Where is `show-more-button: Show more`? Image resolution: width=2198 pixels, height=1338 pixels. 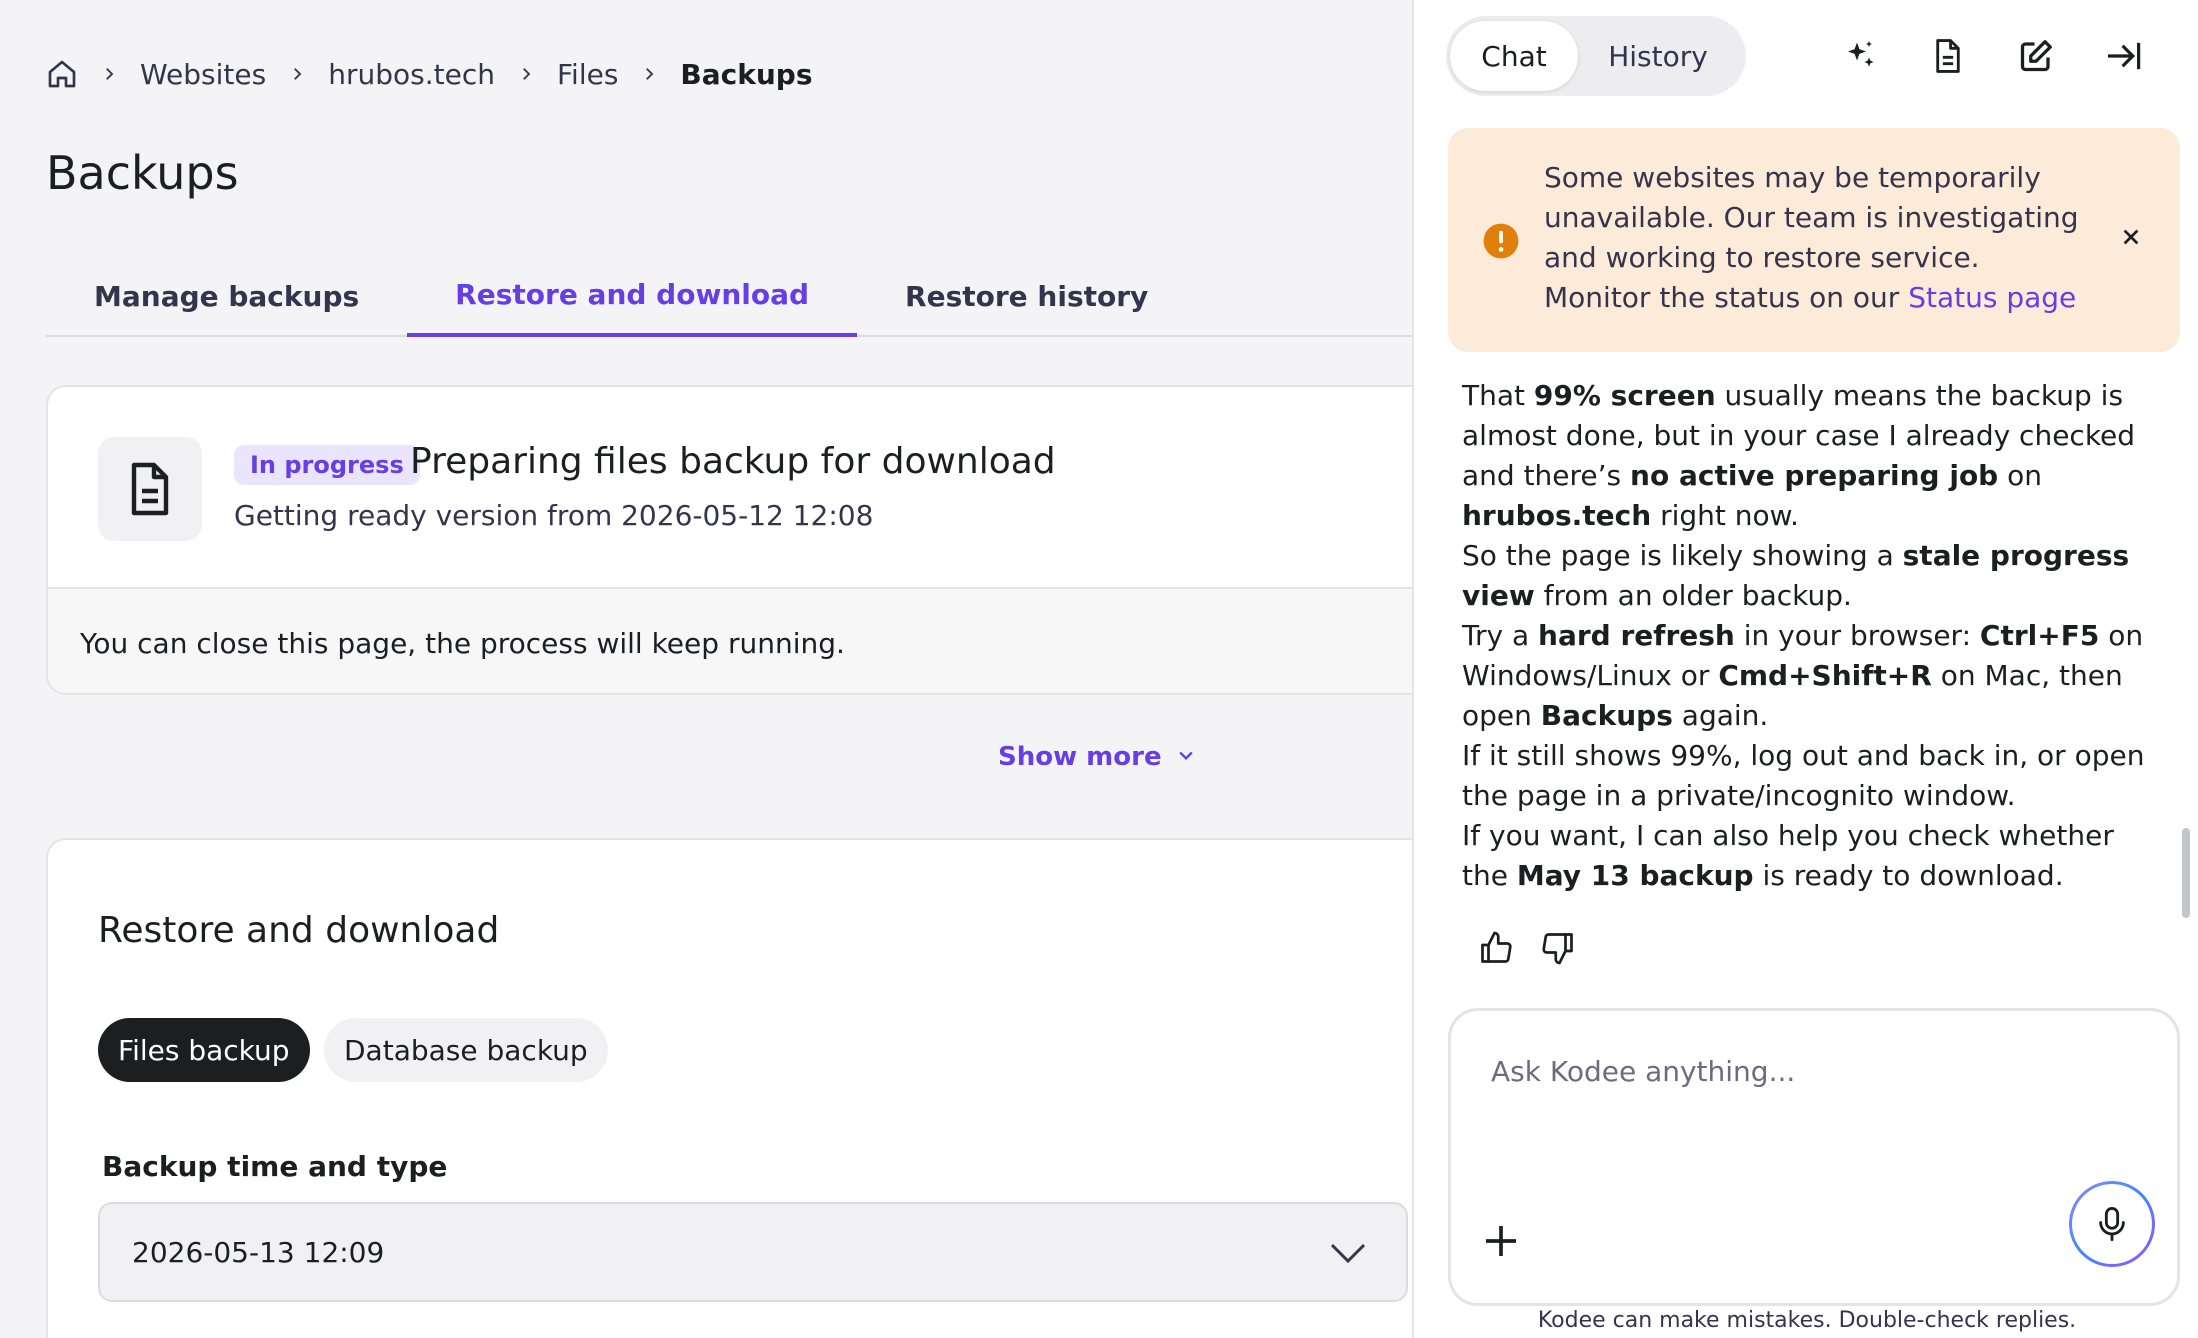 show-more-button: Show more is located at coordinates (1097, 757).